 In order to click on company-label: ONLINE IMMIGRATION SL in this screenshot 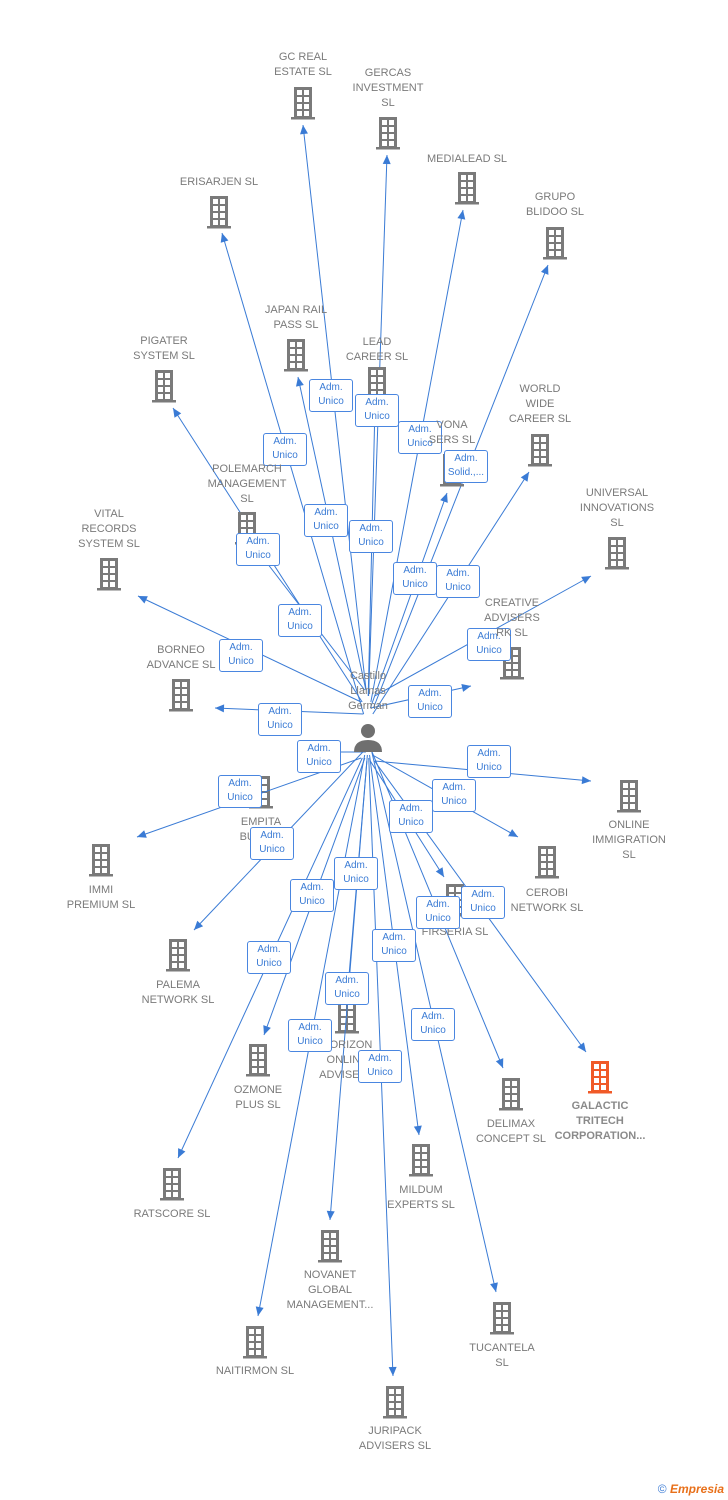, I will do `click(629, 840)`.